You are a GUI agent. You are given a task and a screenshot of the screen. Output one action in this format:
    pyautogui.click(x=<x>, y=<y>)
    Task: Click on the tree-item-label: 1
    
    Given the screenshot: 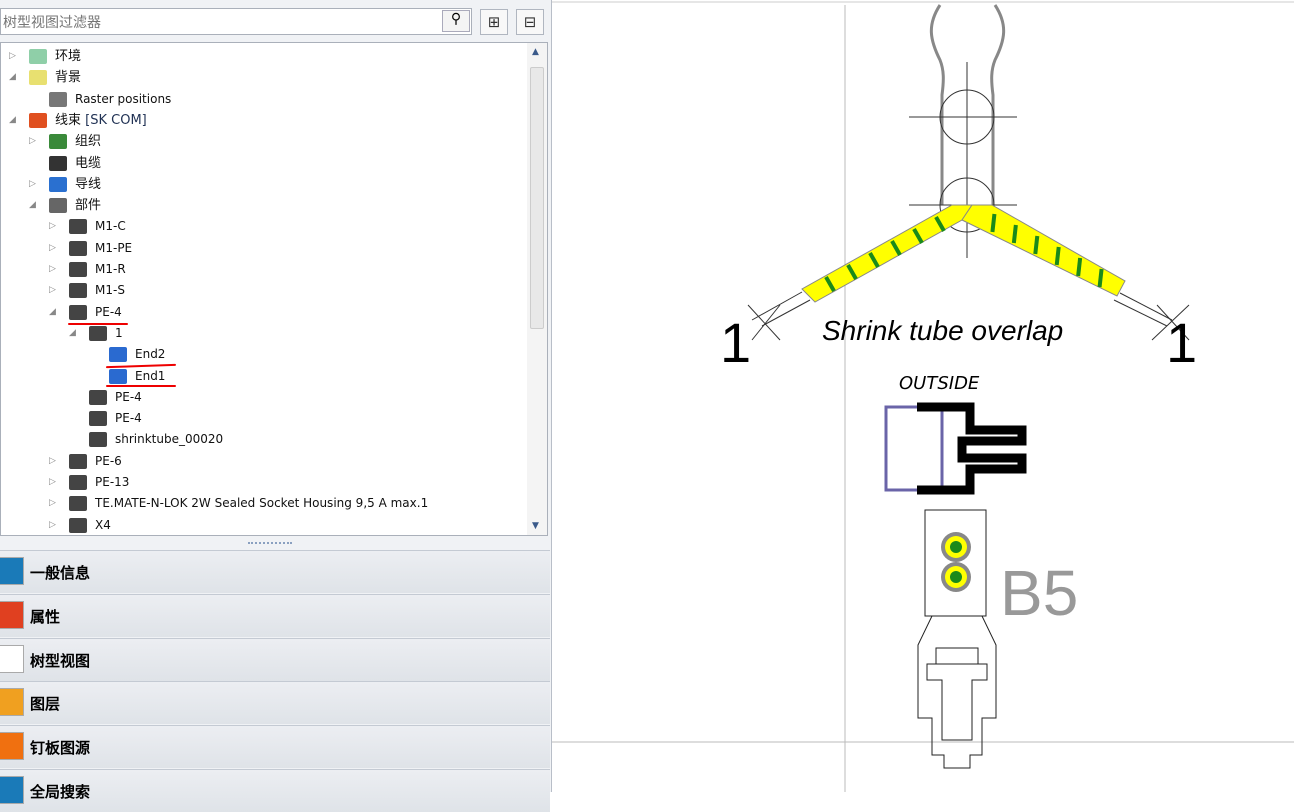 What is the action you would take?
    pyautogui.click(x=119, y=332)
    